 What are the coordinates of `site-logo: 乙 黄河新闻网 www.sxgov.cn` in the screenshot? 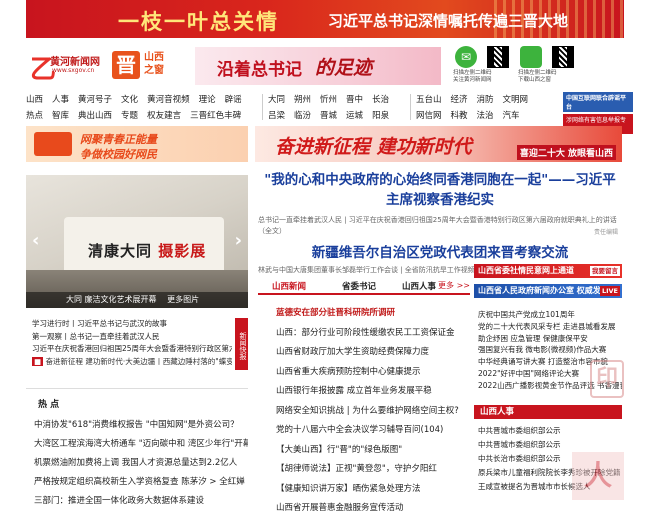 It's located at (68, 66).